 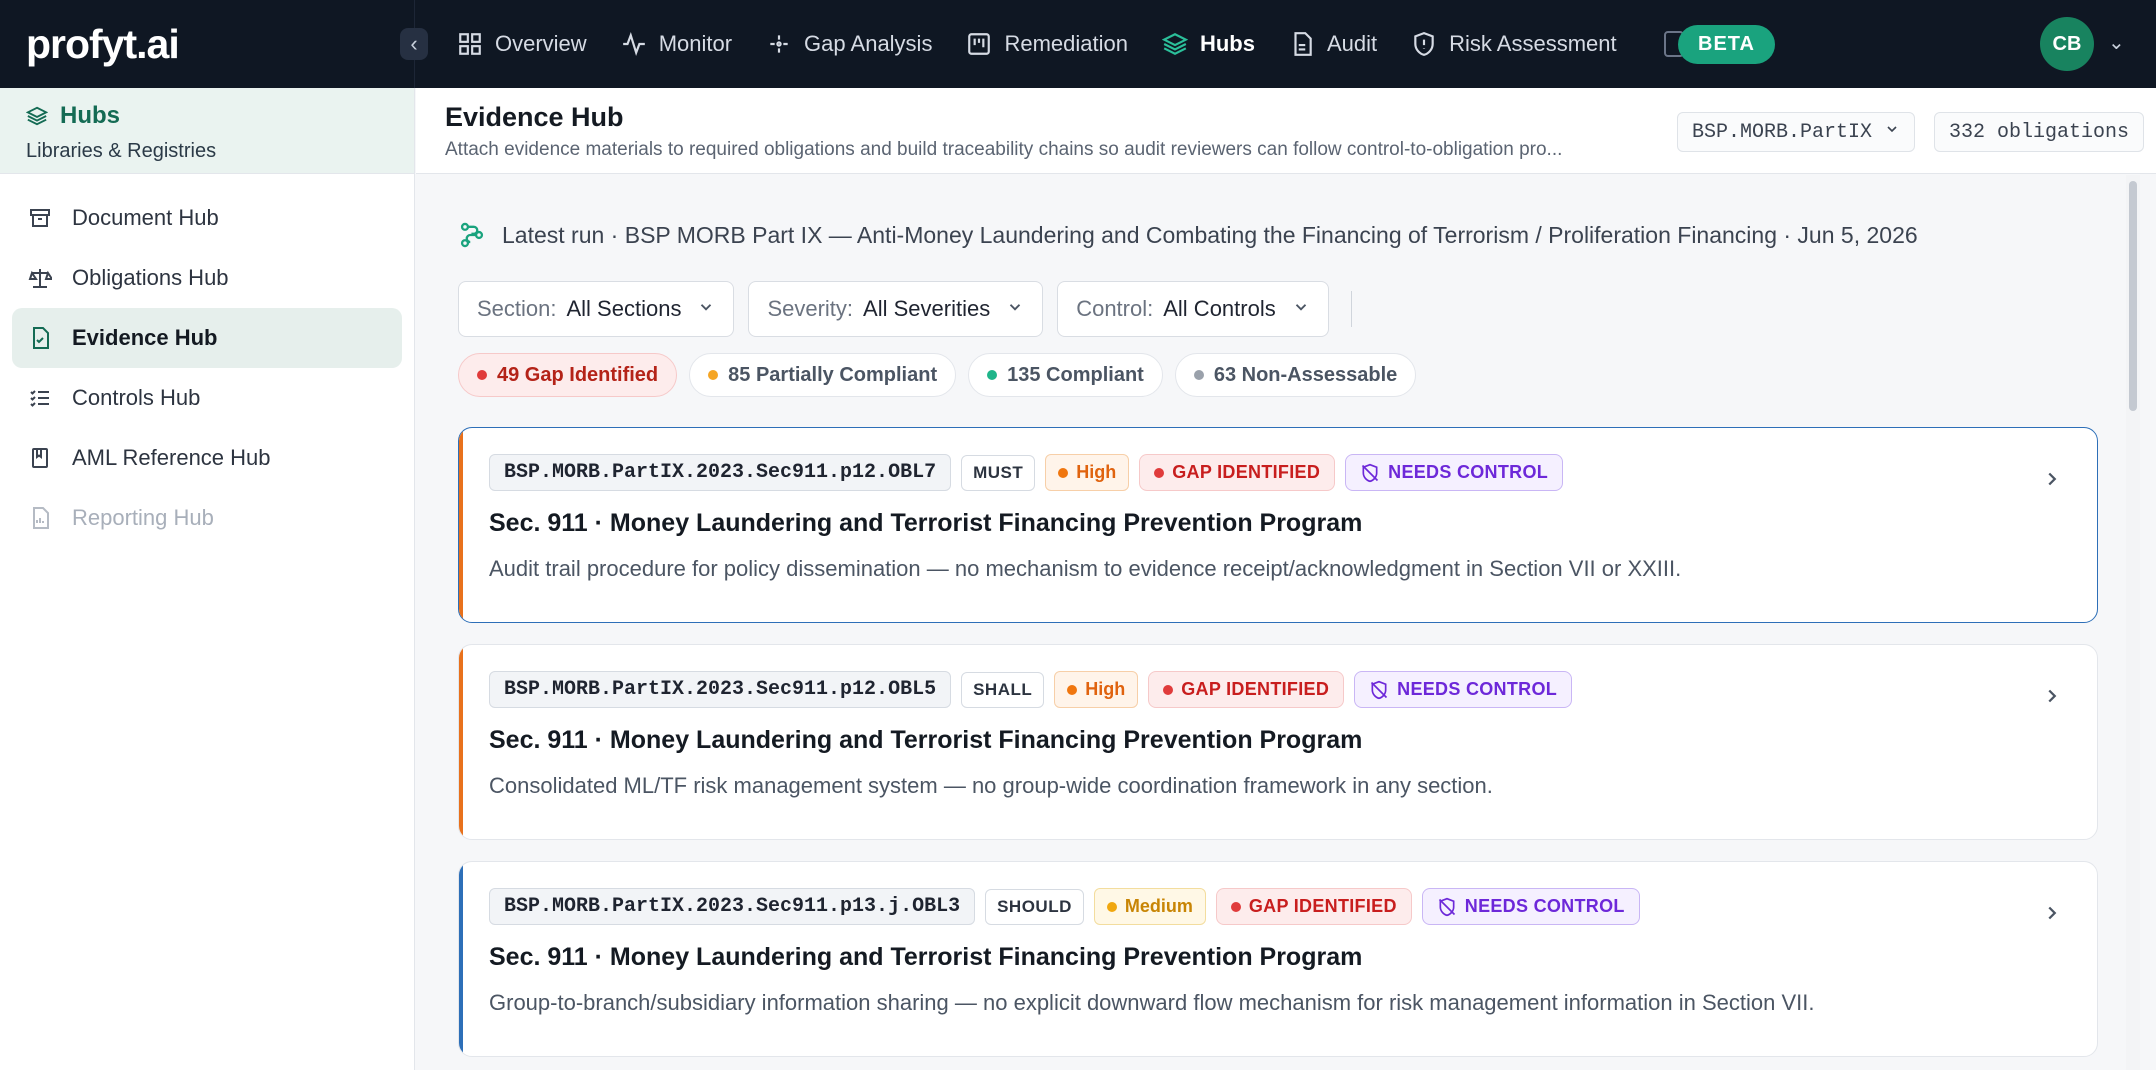 I want to click on sidebar-item-obligations-hub: Obligations Hub, so click(x=207, y=278).